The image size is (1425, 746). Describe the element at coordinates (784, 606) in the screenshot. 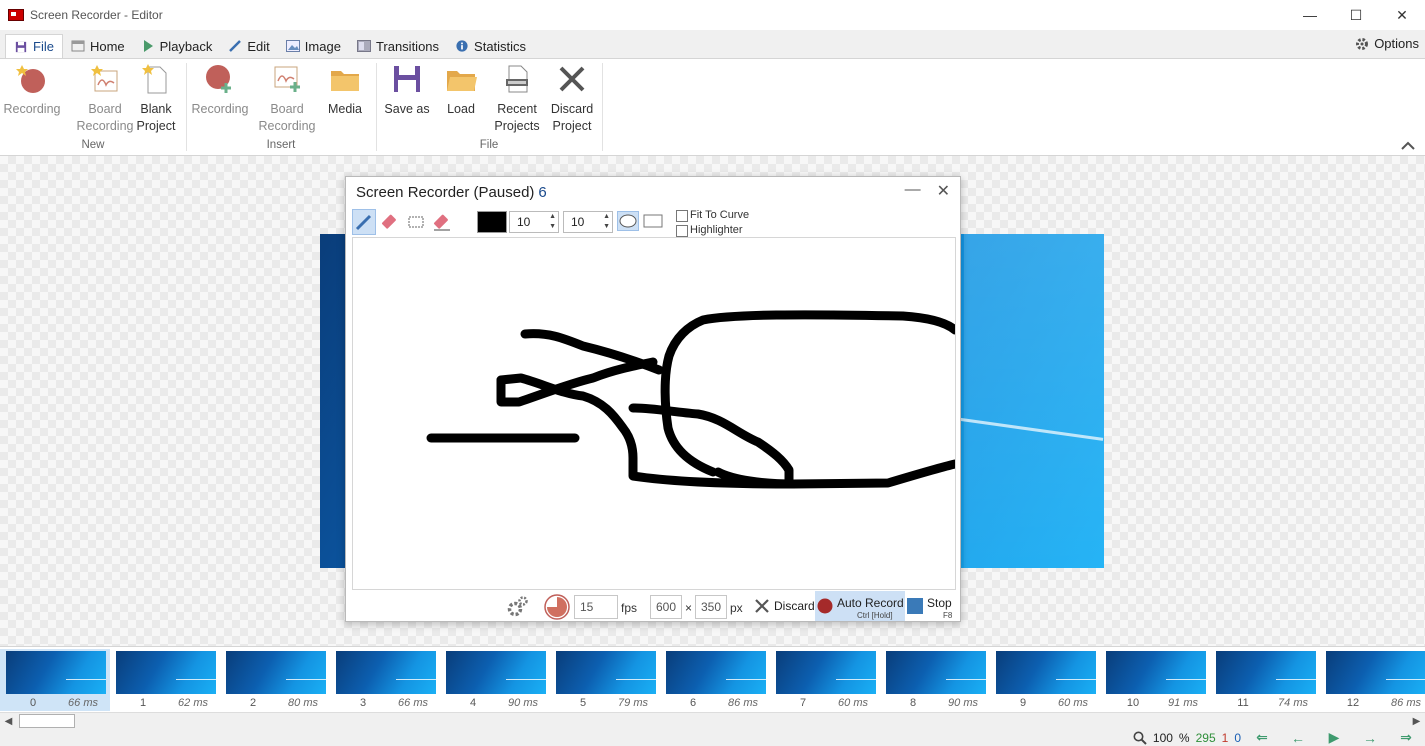

I see `discard-button: Discard` at that location.